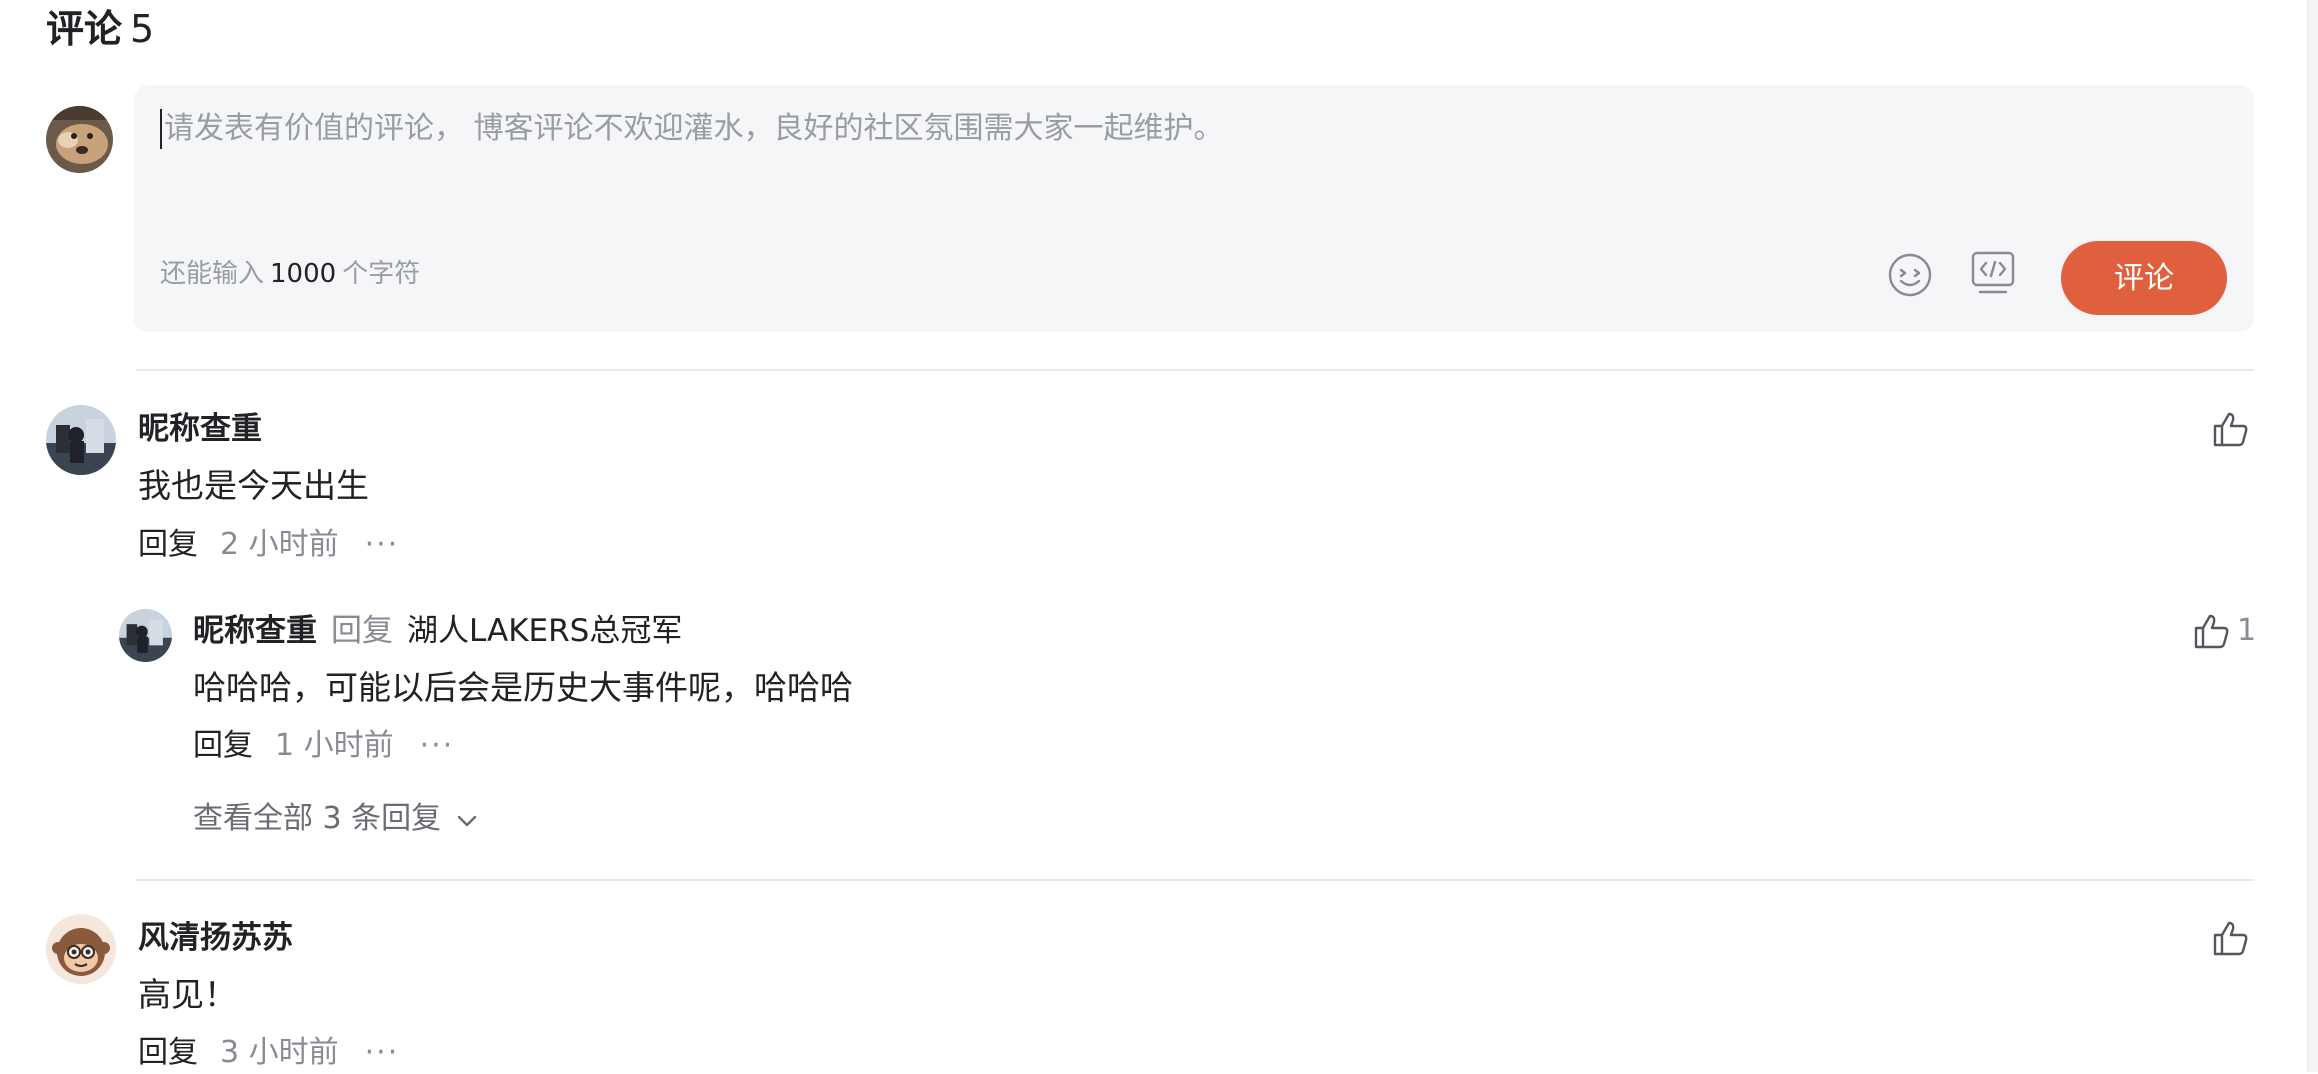  I want to click on comments-count: 5, so click(142, 29).